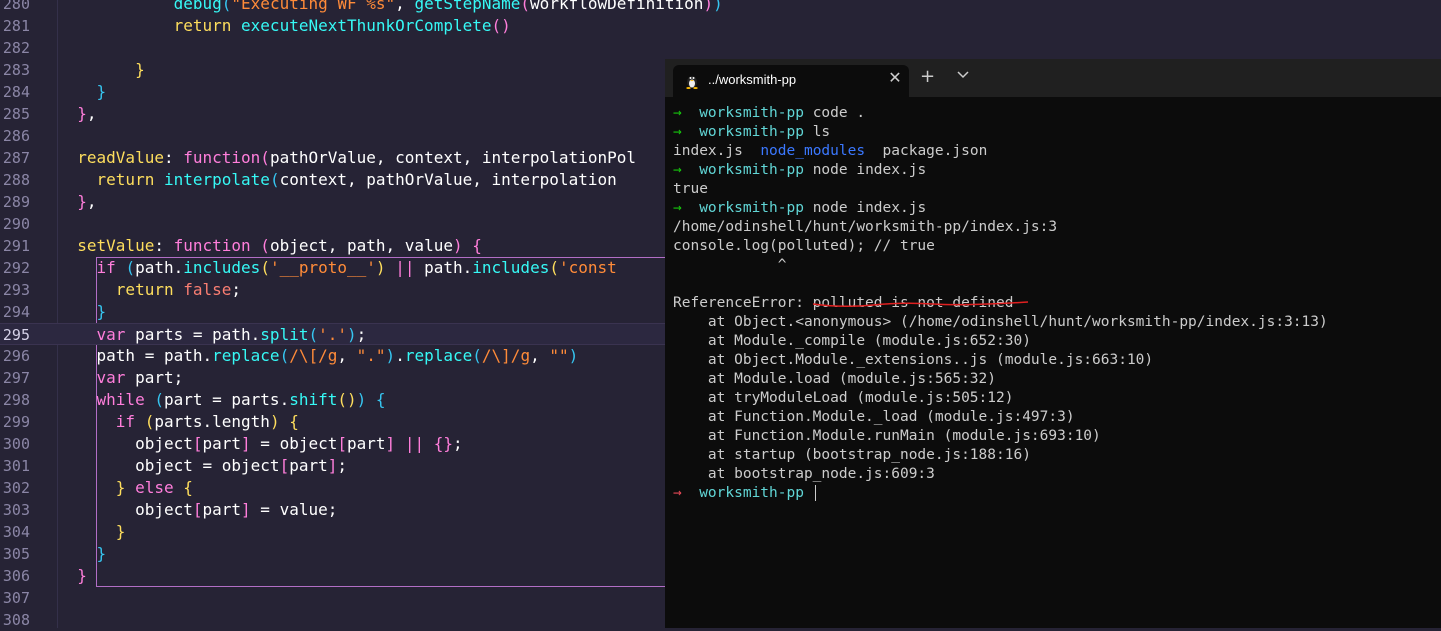 This screenshot has height=631, width=1441. What do you see at coordinates (927, 76) in the screenshot?
I see `new-tab-icon: +` at bounding box center [927, 76].